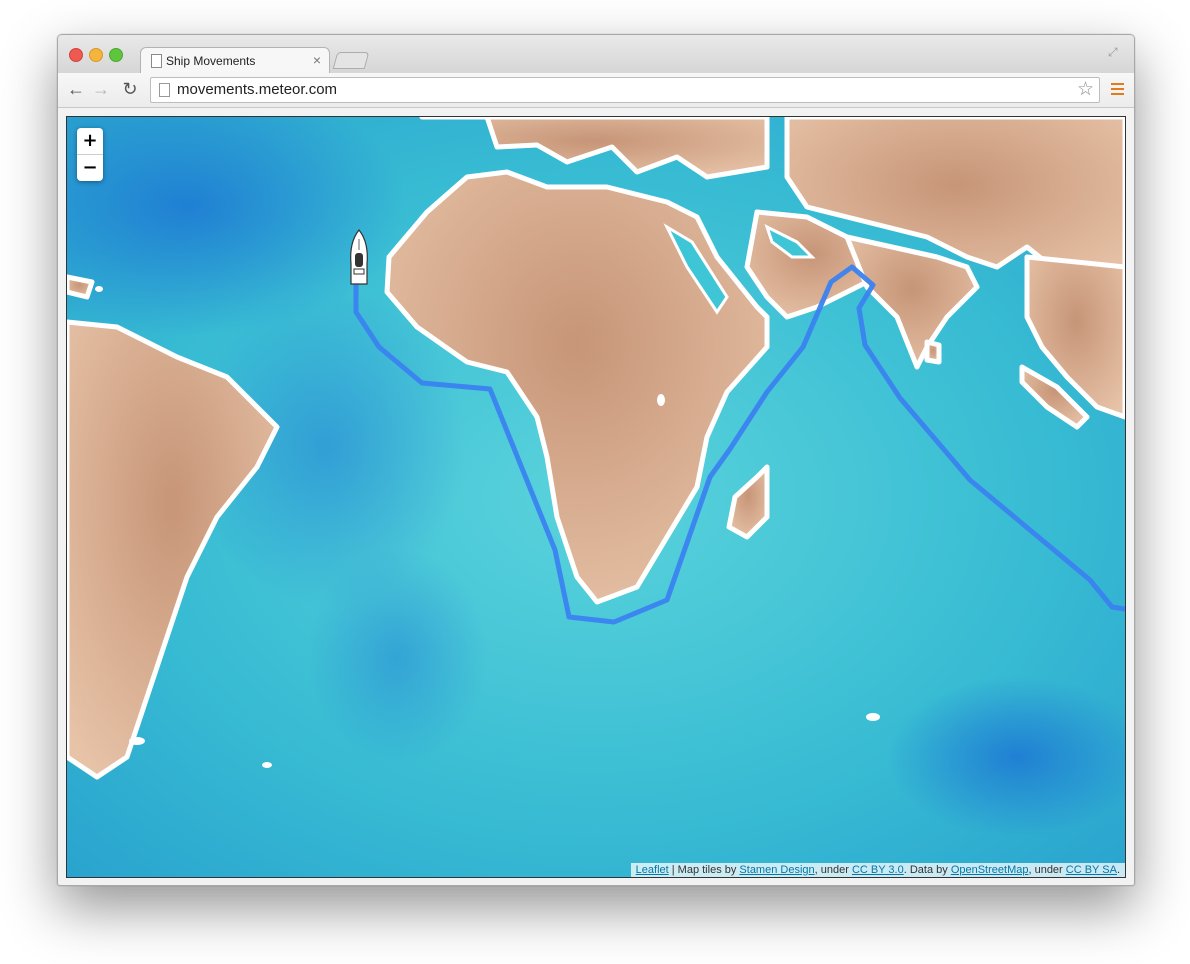 Image resolution: width=1190 pixels, height=964 pixels. Describe the element at coordinates (81, 287) in the screenshot. I see `land-caribbean` at that location.